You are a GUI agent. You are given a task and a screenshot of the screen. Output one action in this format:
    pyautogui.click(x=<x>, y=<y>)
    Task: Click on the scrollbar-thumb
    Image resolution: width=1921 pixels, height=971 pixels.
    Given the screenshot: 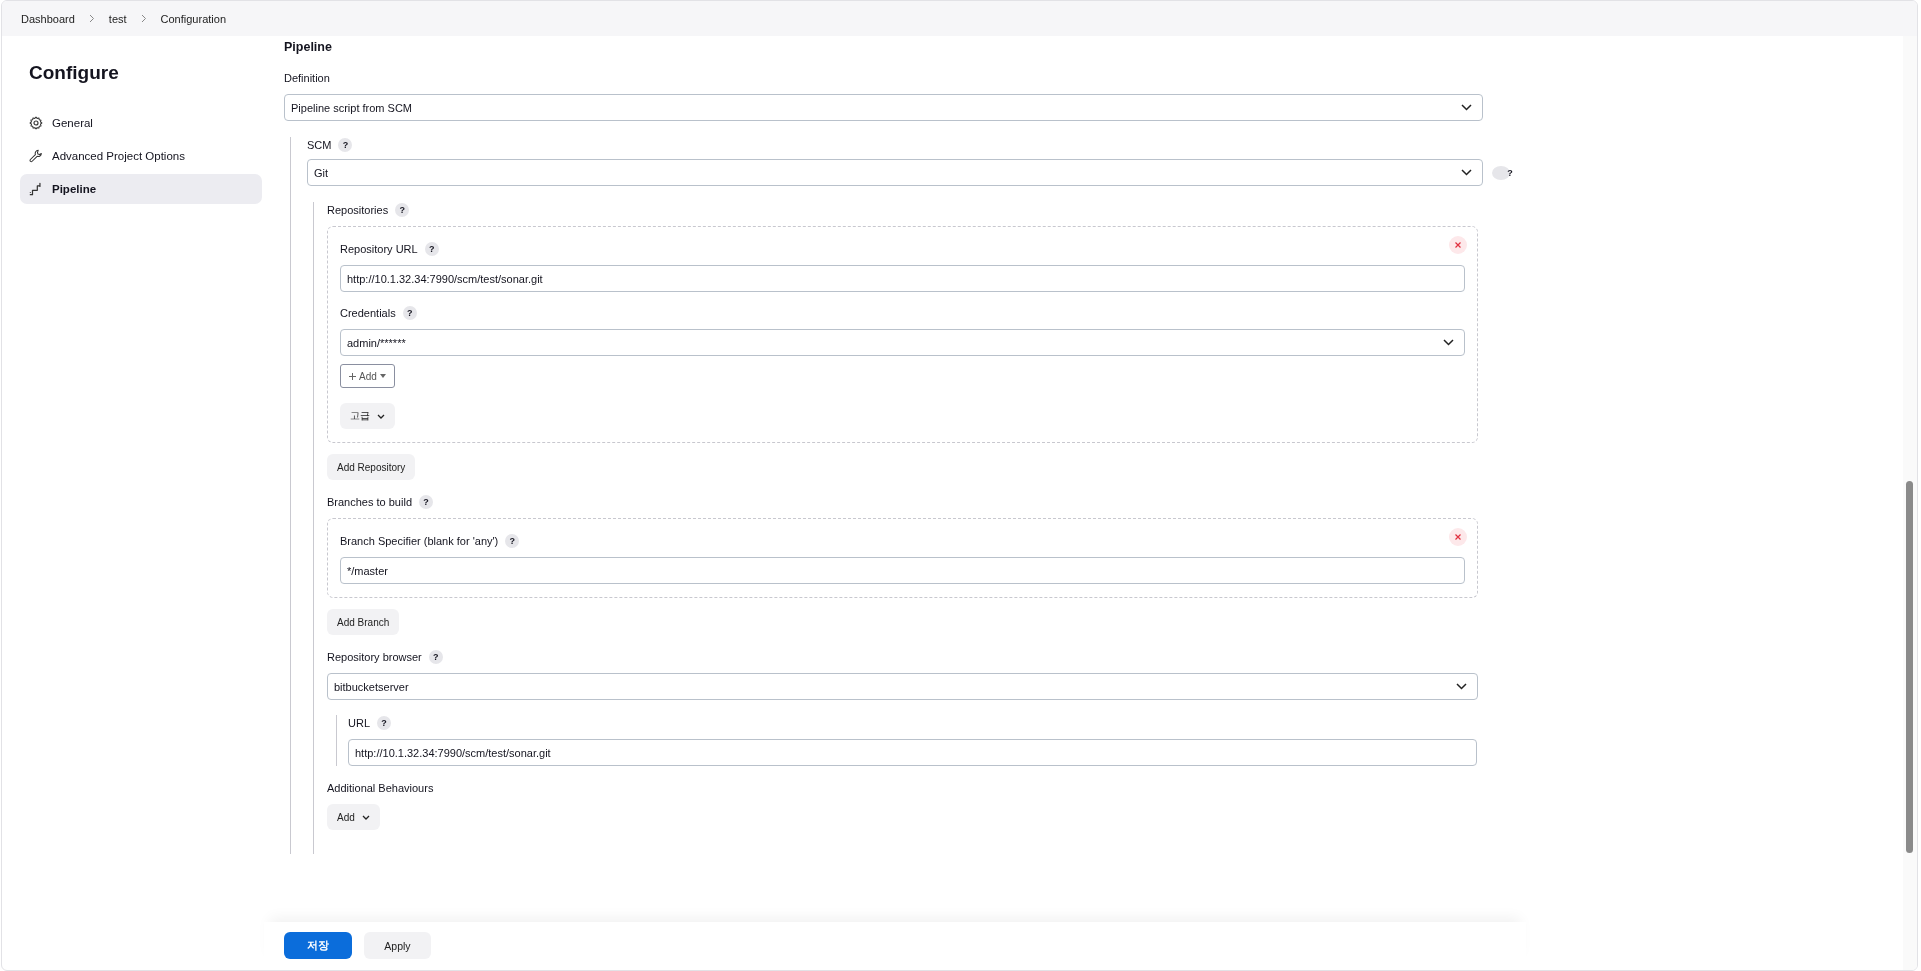 What is the action you would take?
    pyautogui.click(x=1909, y=667)
    